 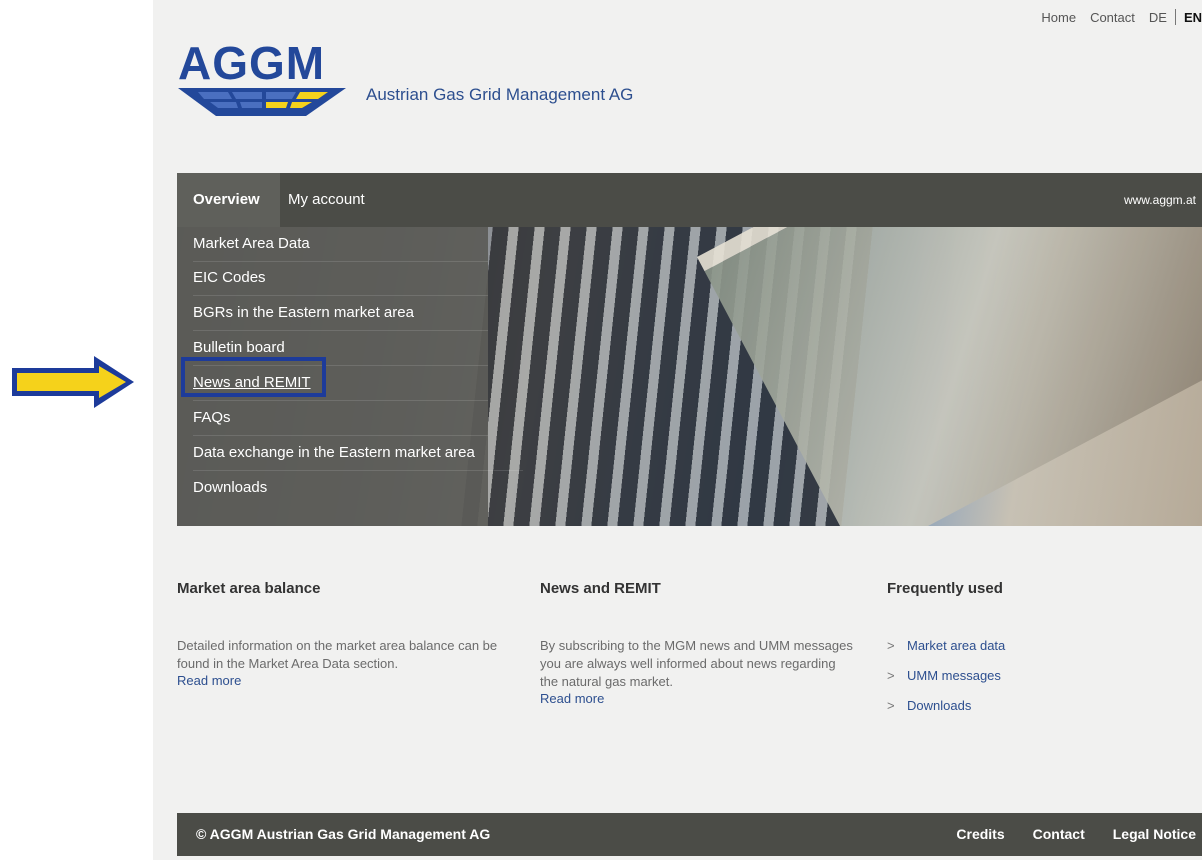 I want to click on logo-wordmark: AGGM, so click(x=252, y=63).